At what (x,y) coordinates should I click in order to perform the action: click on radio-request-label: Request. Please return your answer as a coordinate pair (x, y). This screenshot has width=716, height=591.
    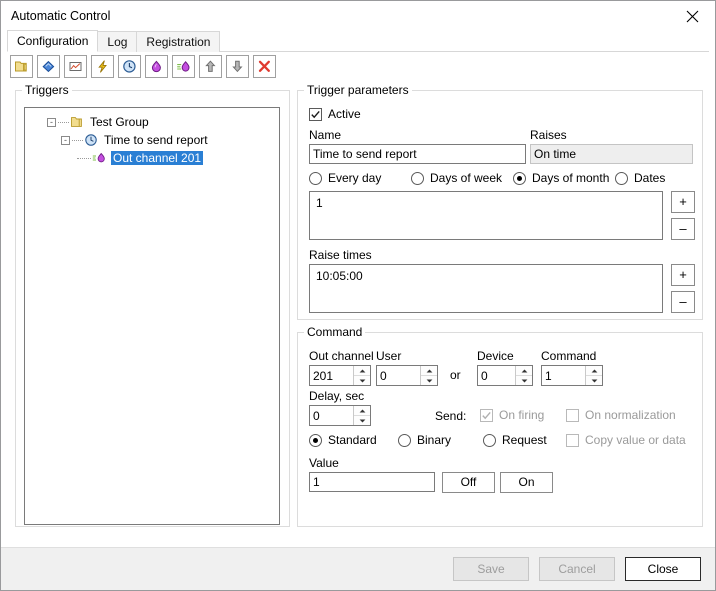
    Looking at the image, I should click on (524, 440).